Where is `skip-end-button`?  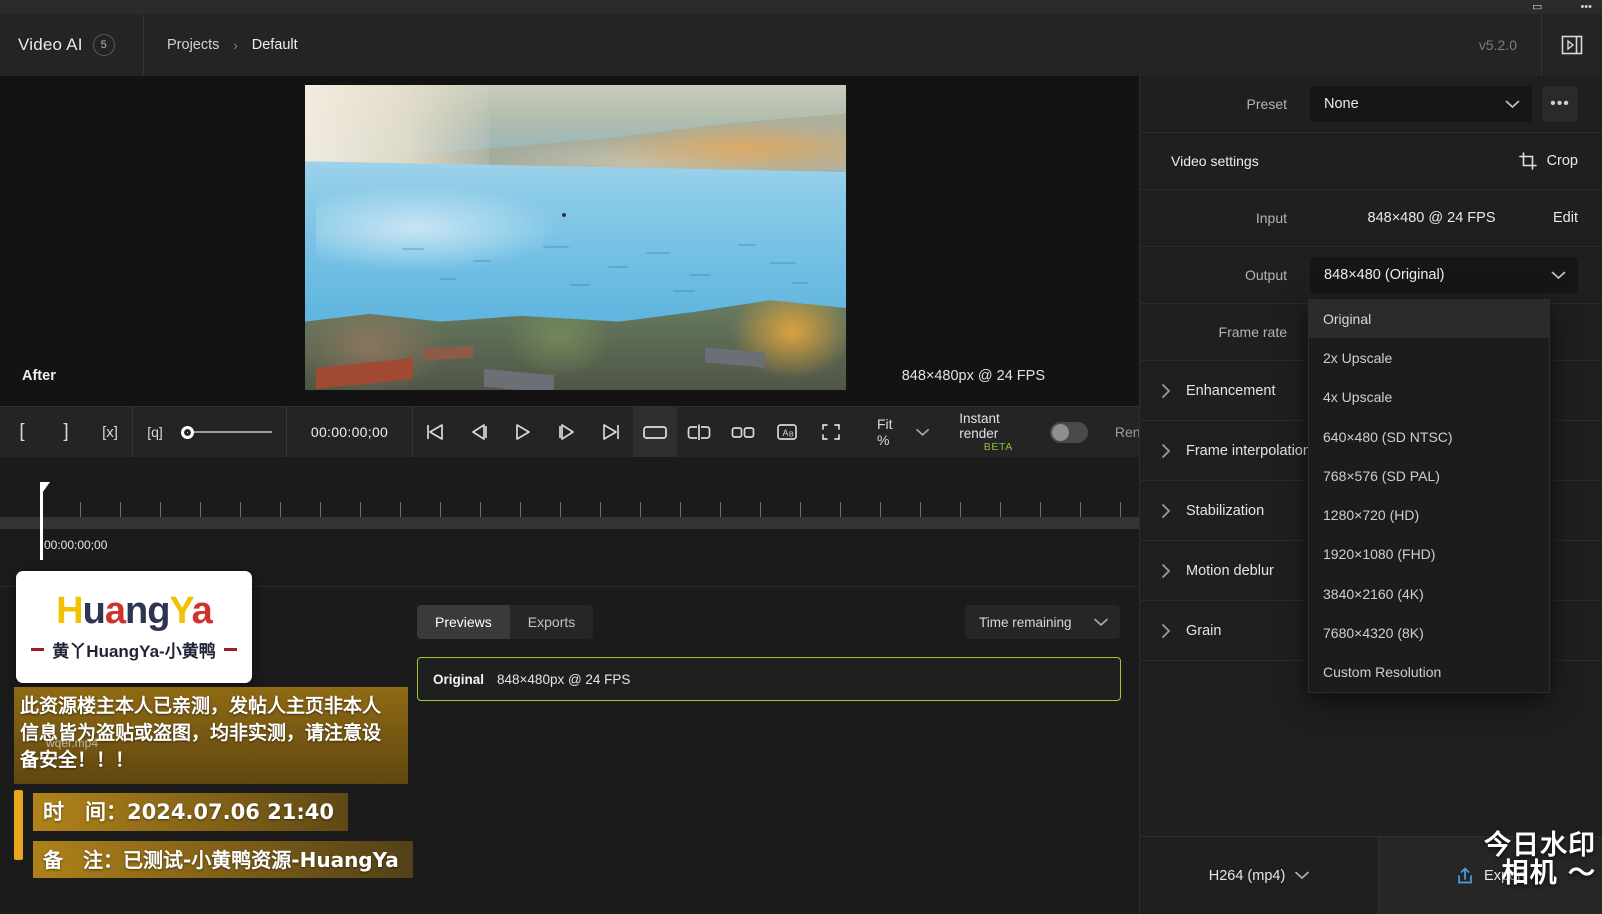 skip-end-button is located at coordinates (611, 432).